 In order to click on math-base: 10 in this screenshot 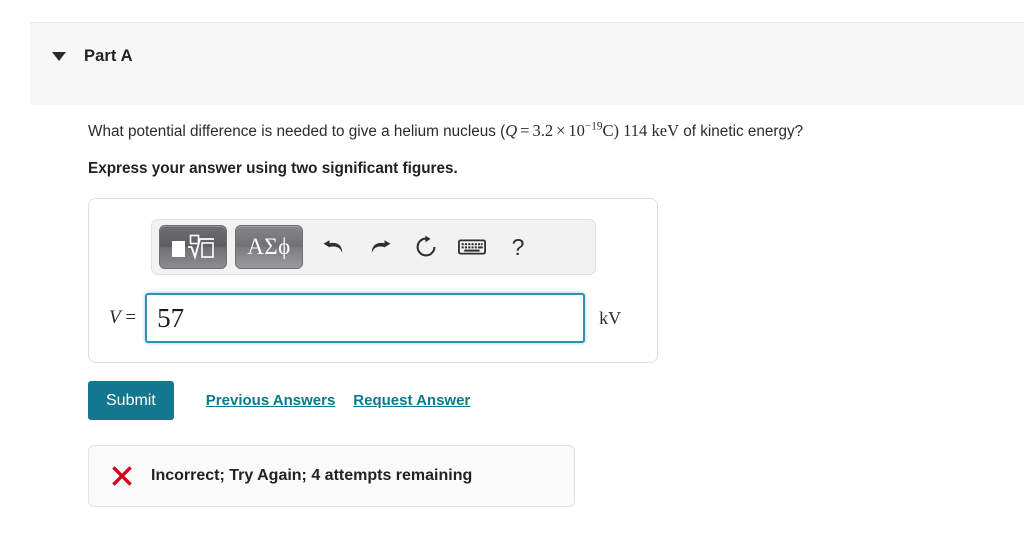, I will do `click(576, 130)`.